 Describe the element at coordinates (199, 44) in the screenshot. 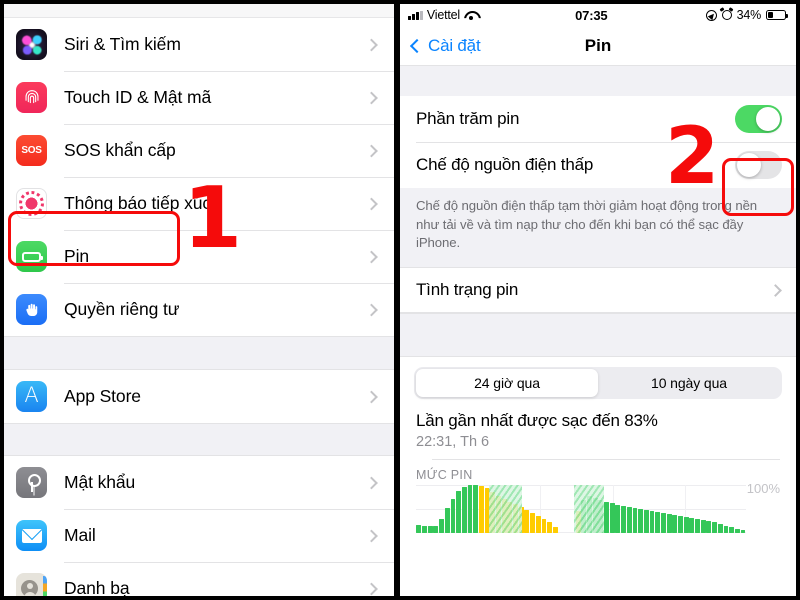

I see `sidebar-item-siri: Siri & Tìm kiếm` at that location.